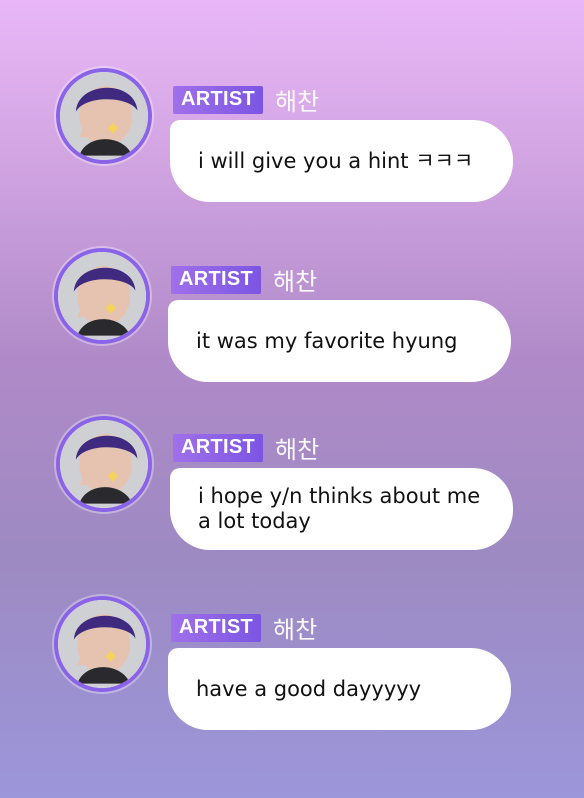  Describe the element at coordinates (341, 509) in the screenshot. I see `message-bubble: i hope y/n thinks about me a lot today` at that location.